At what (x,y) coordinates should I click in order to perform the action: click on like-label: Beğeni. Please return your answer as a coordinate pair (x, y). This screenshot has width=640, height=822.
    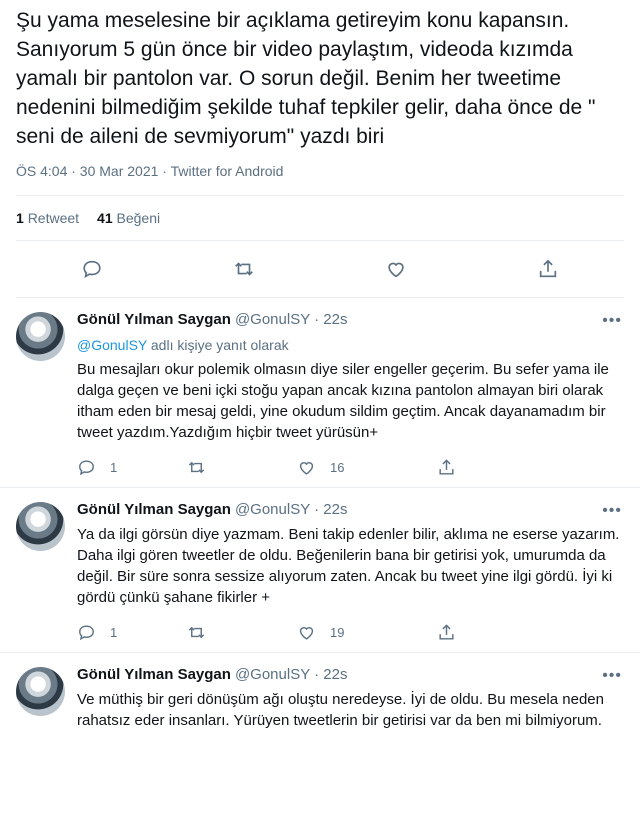
    Looking at the image, I should click on (138, 218).